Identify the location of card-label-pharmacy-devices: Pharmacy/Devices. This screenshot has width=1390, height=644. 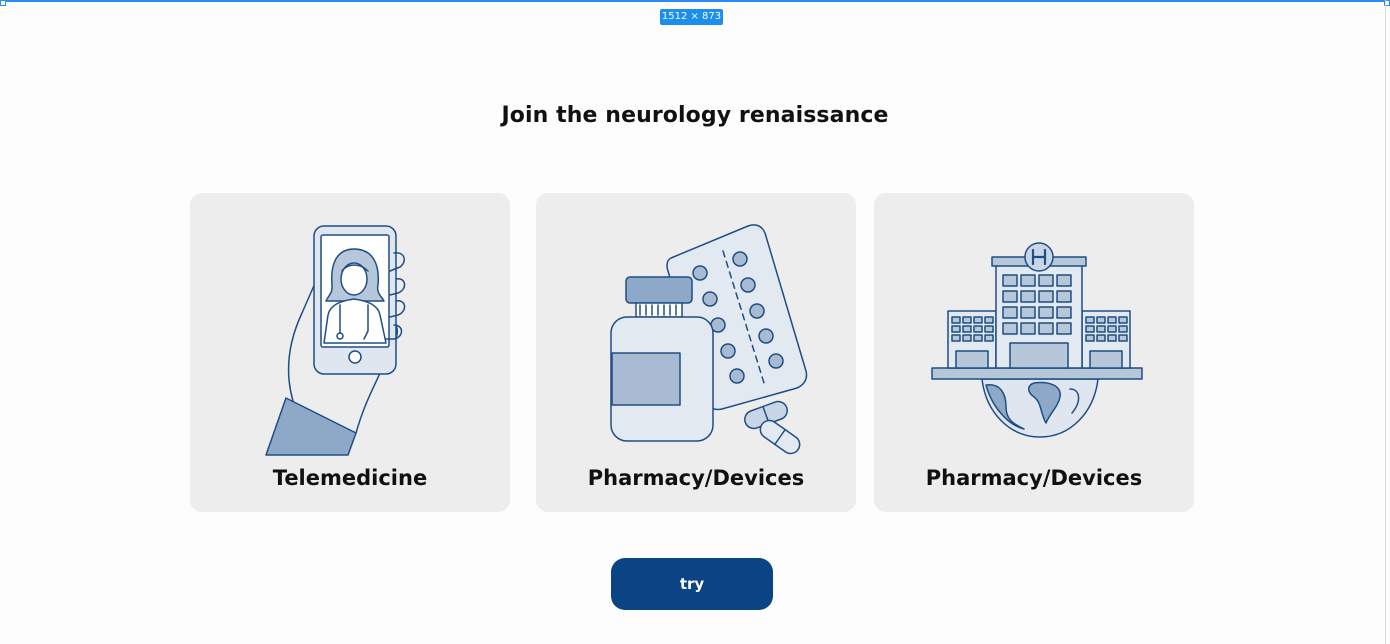
(696, 478).